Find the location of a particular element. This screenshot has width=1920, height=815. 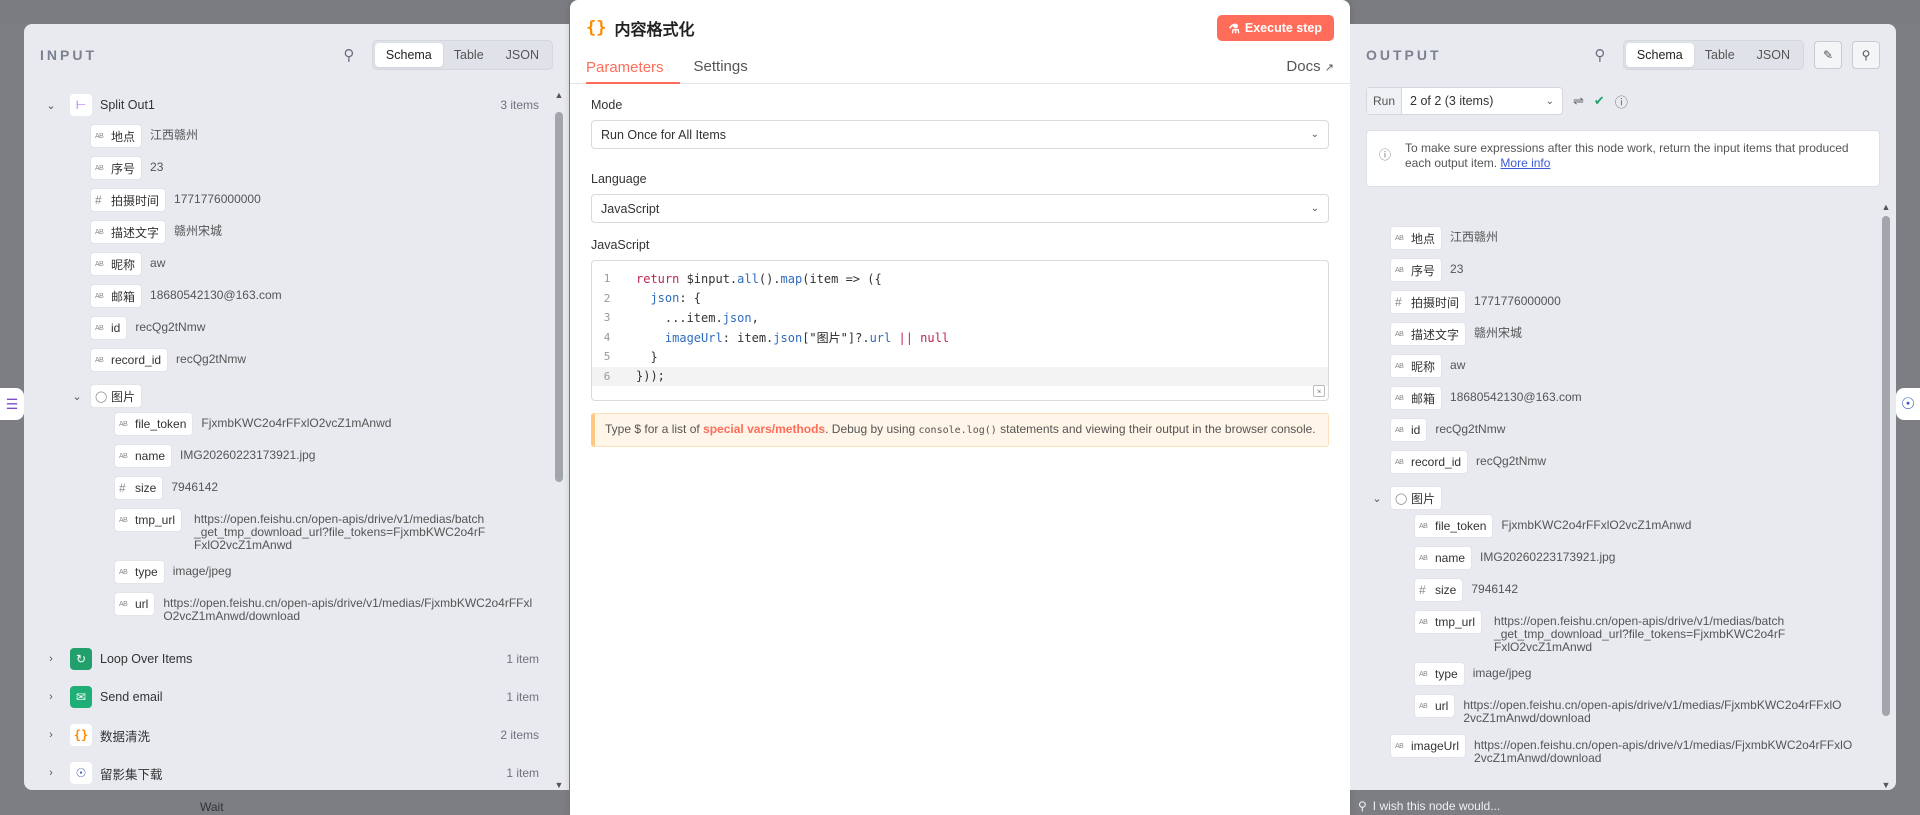

flask-icon: ⚗ is located at coordinates (1234, 28).